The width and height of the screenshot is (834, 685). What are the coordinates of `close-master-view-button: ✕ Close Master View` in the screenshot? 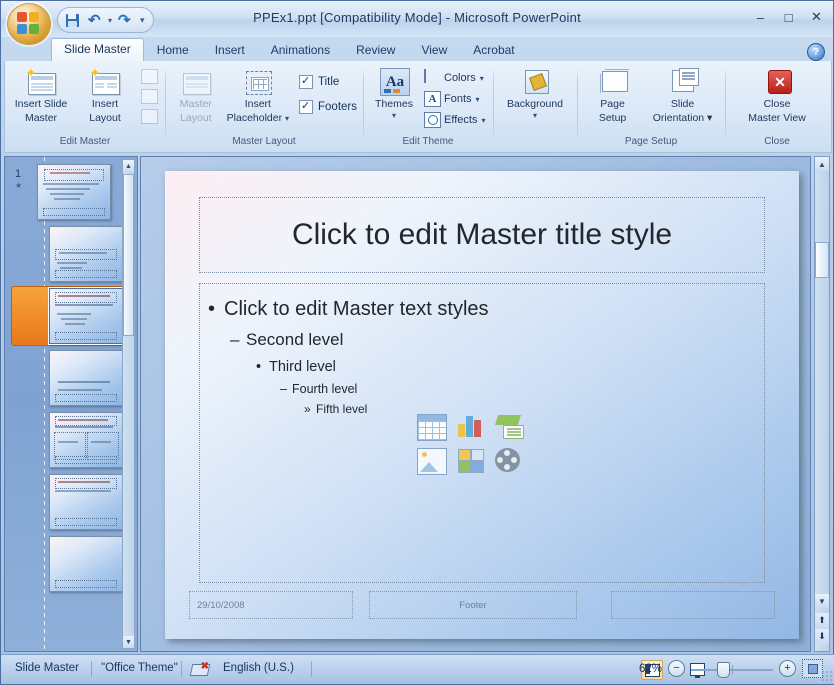 It's located at (777, 95).